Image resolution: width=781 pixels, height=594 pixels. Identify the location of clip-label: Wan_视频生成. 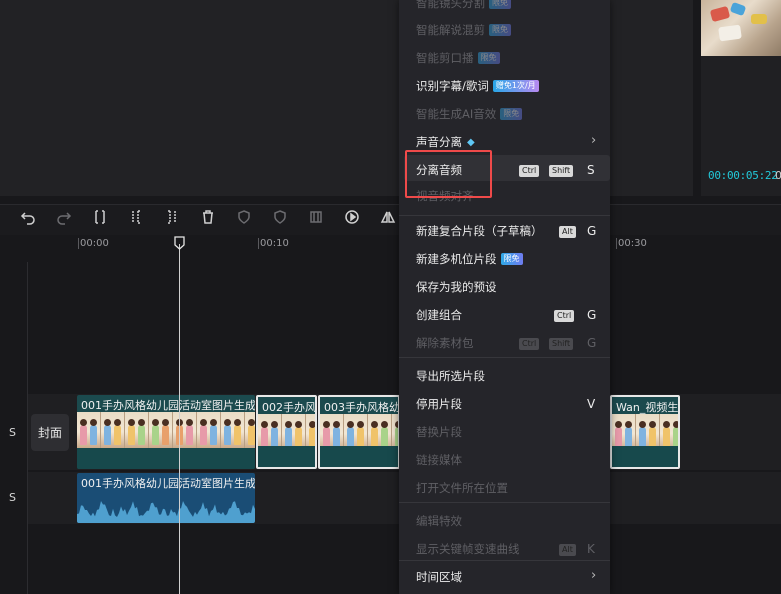
(647, 407).